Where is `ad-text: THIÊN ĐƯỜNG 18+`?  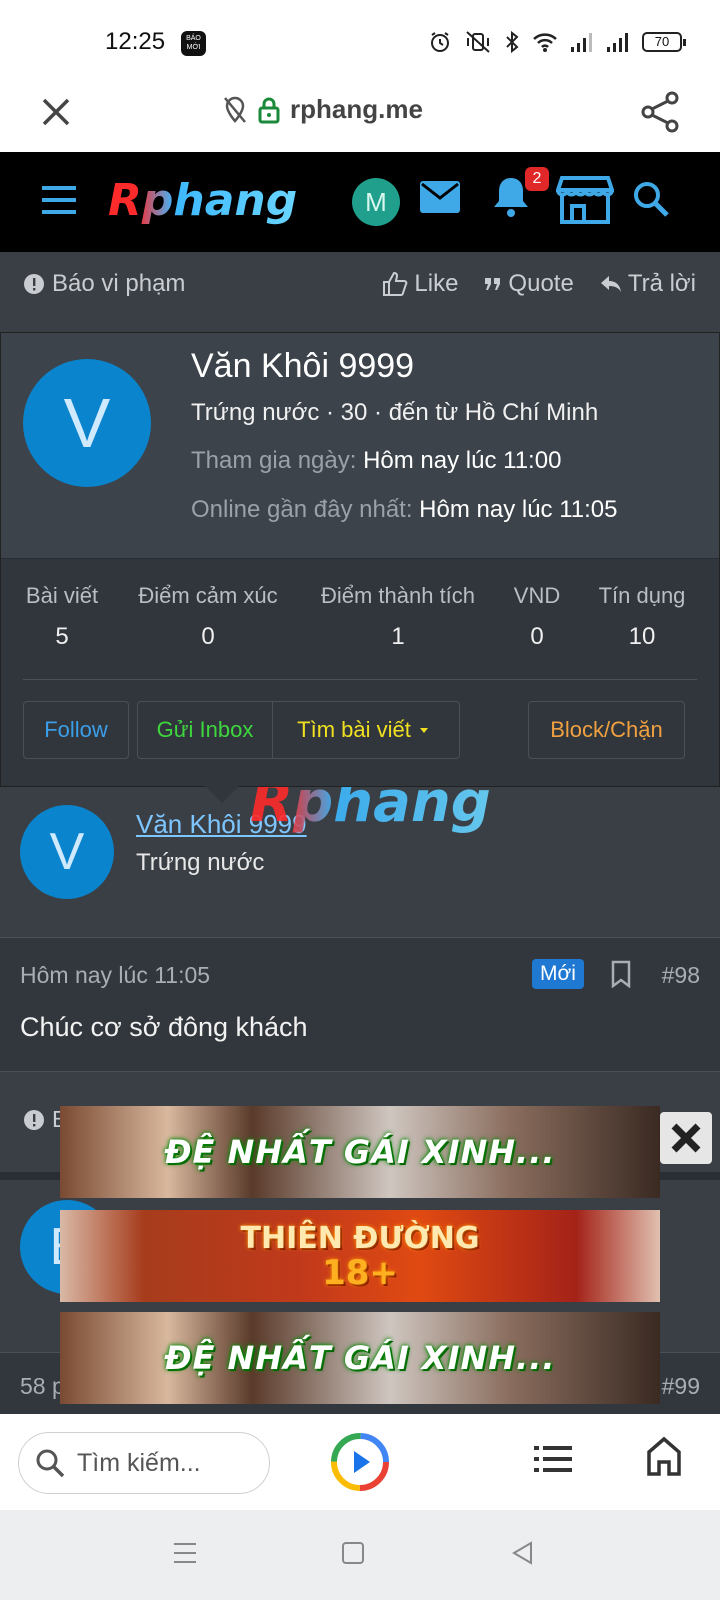
ad-text: THIÊN ĐƯỜNG 18+ is located at coordinates (360, 1257).